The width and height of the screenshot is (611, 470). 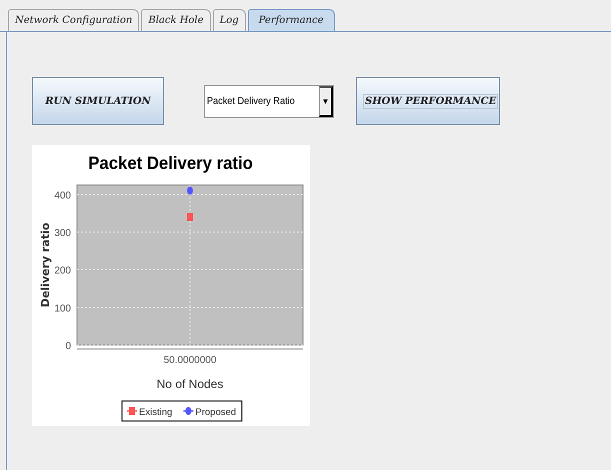 What do you see at coordinates (62, 196) in the screenshot?
I see `y-tick-label: 400` at bounding box center [62, 196].